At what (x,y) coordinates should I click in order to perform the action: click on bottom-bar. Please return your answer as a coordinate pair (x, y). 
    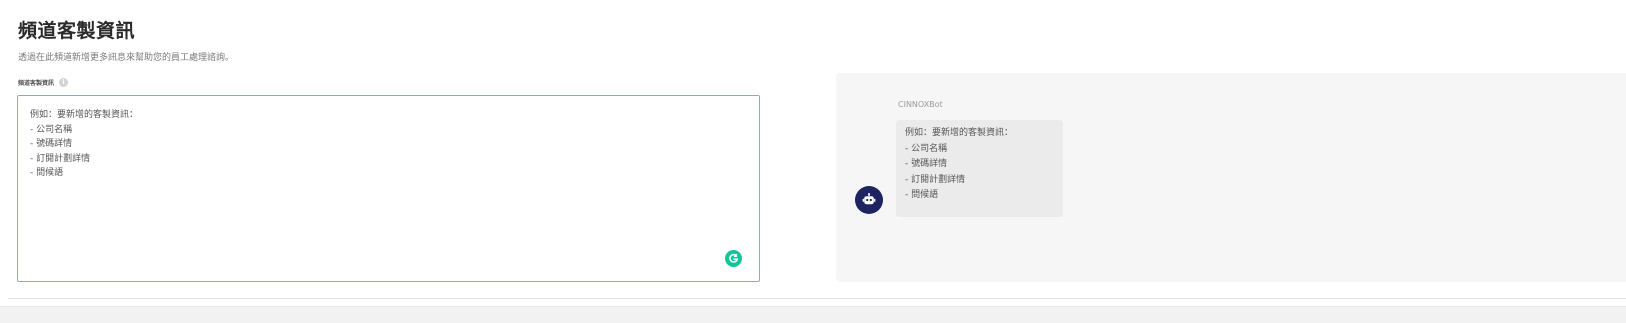
    Looking at the image, I should click on (813, 314).